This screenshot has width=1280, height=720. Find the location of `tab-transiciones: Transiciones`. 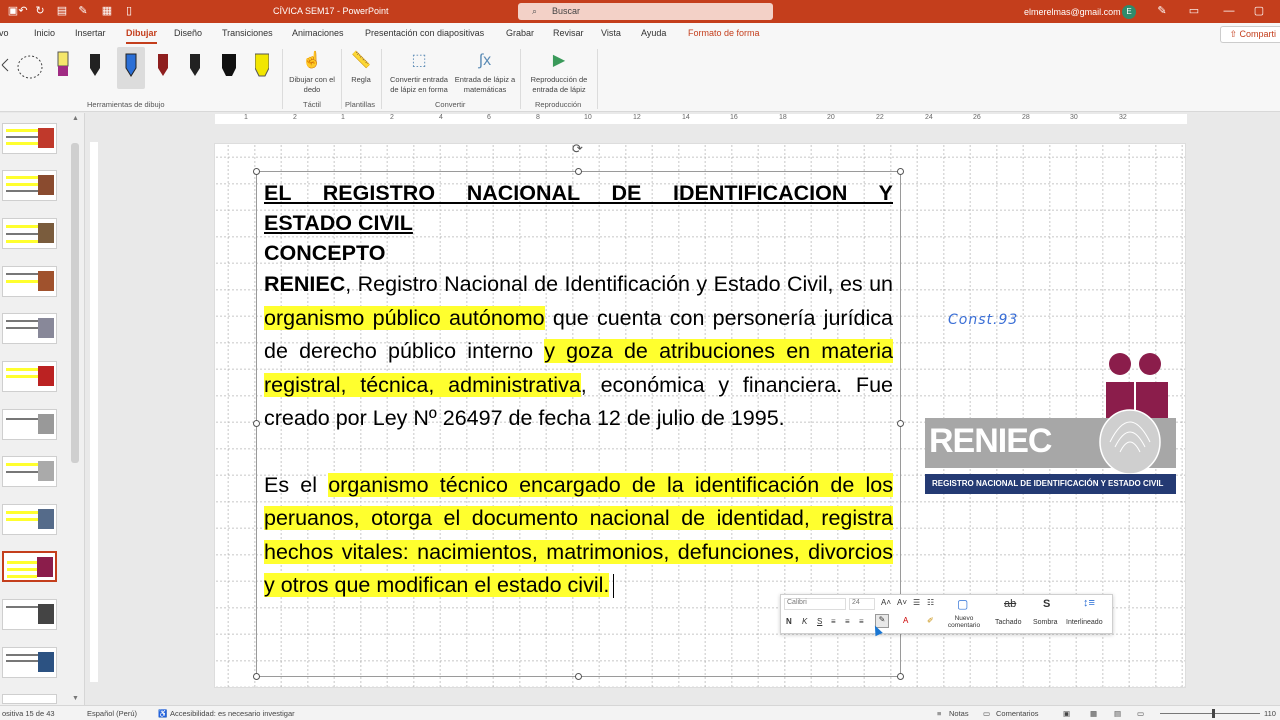

tab-transiciones: Transiciones is located at coordinates (247, 33).